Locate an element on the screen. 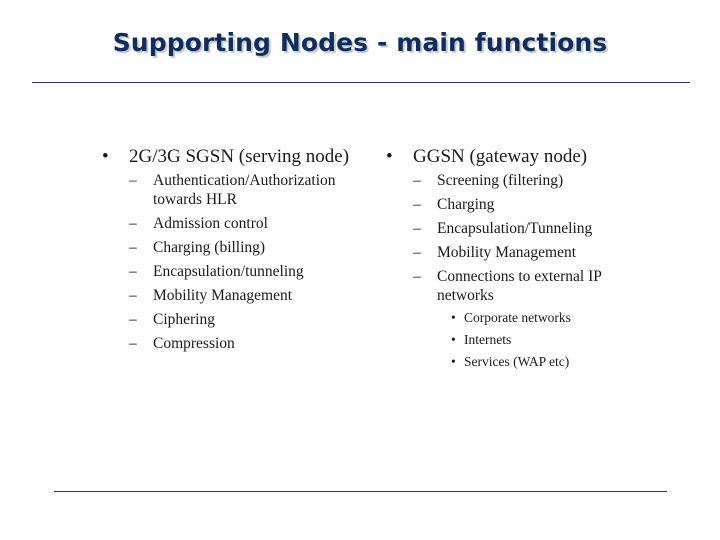 The width and height of the screenshot is (720, 540). list-item: – Charging (billing) is located at coordinates (197, 247).